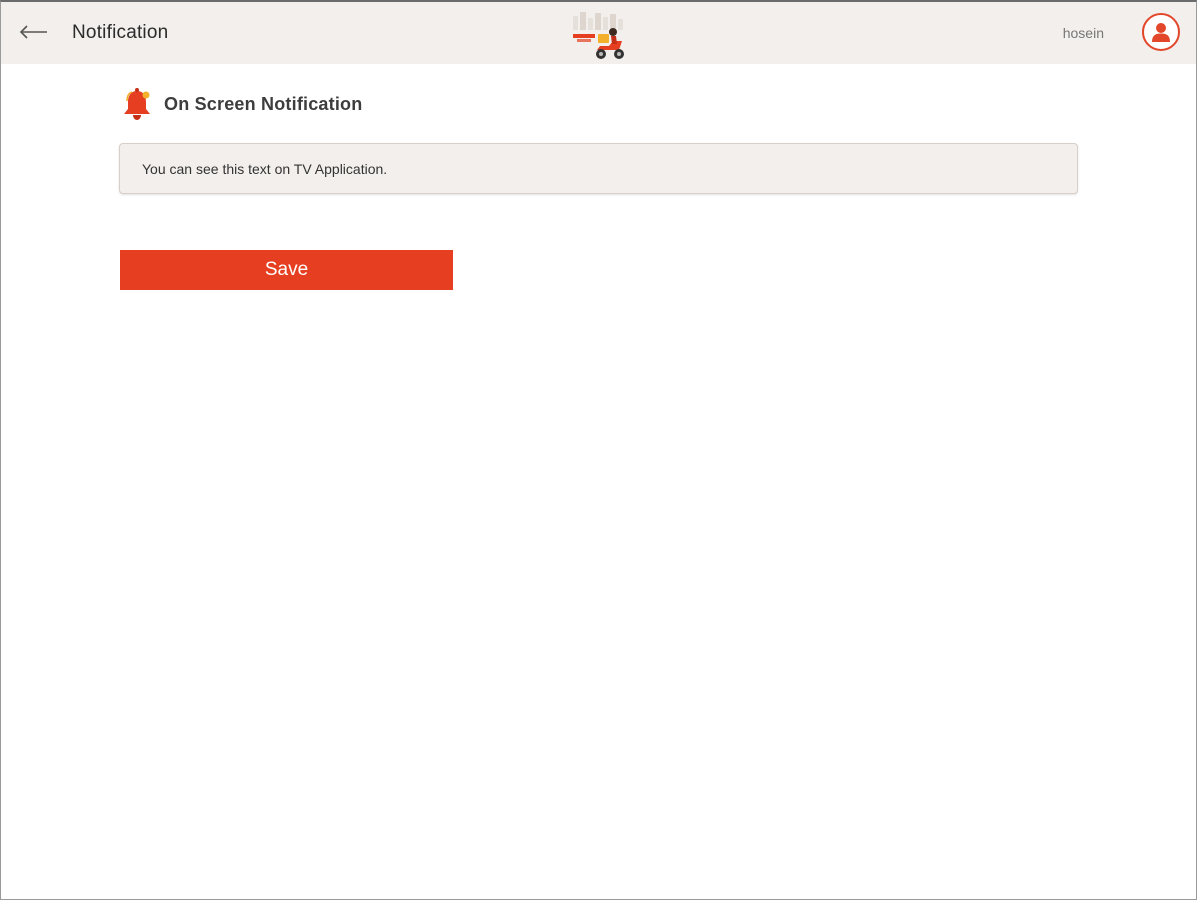 Image resolution: width=1197 pixels, height=900 pixels. I want to click on page-title: Notification, so click(120, 32).